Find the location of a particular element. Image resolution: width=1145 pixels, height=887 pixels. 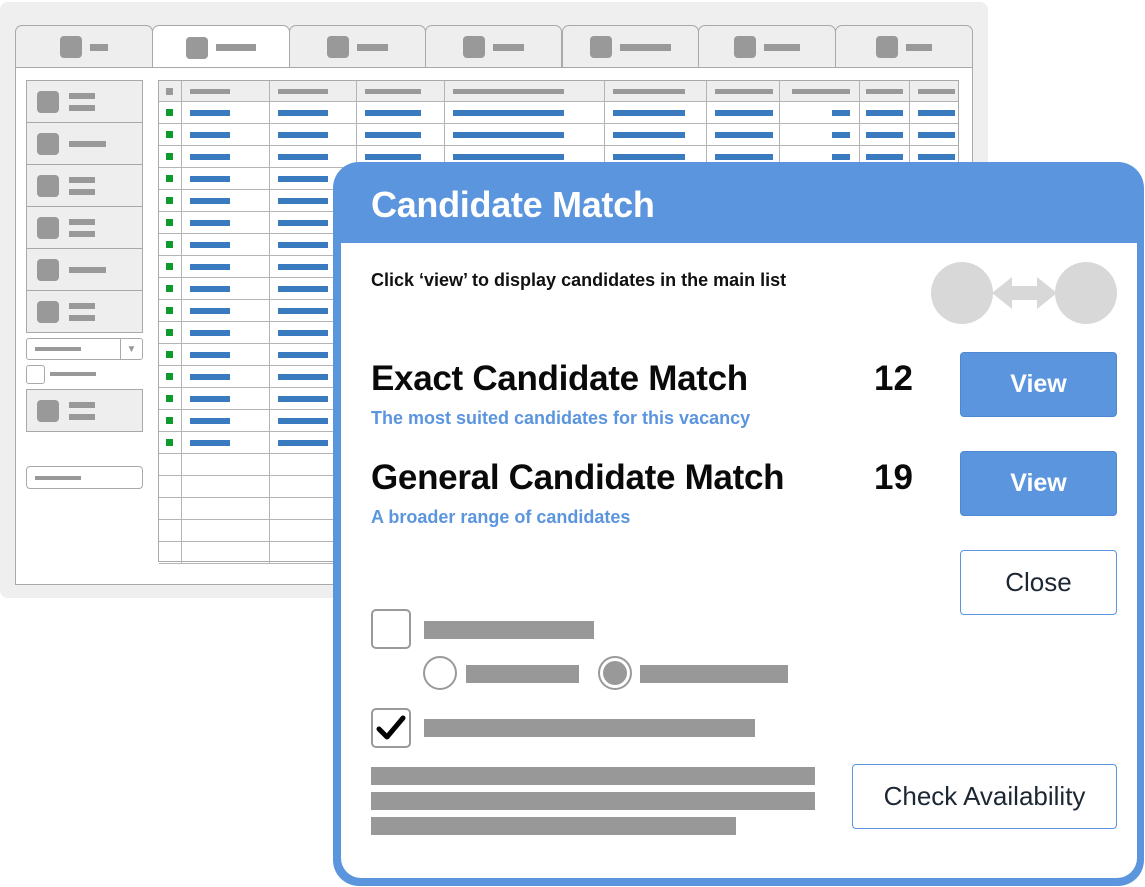

select-all-indicator is located at coordinates (169, 91).